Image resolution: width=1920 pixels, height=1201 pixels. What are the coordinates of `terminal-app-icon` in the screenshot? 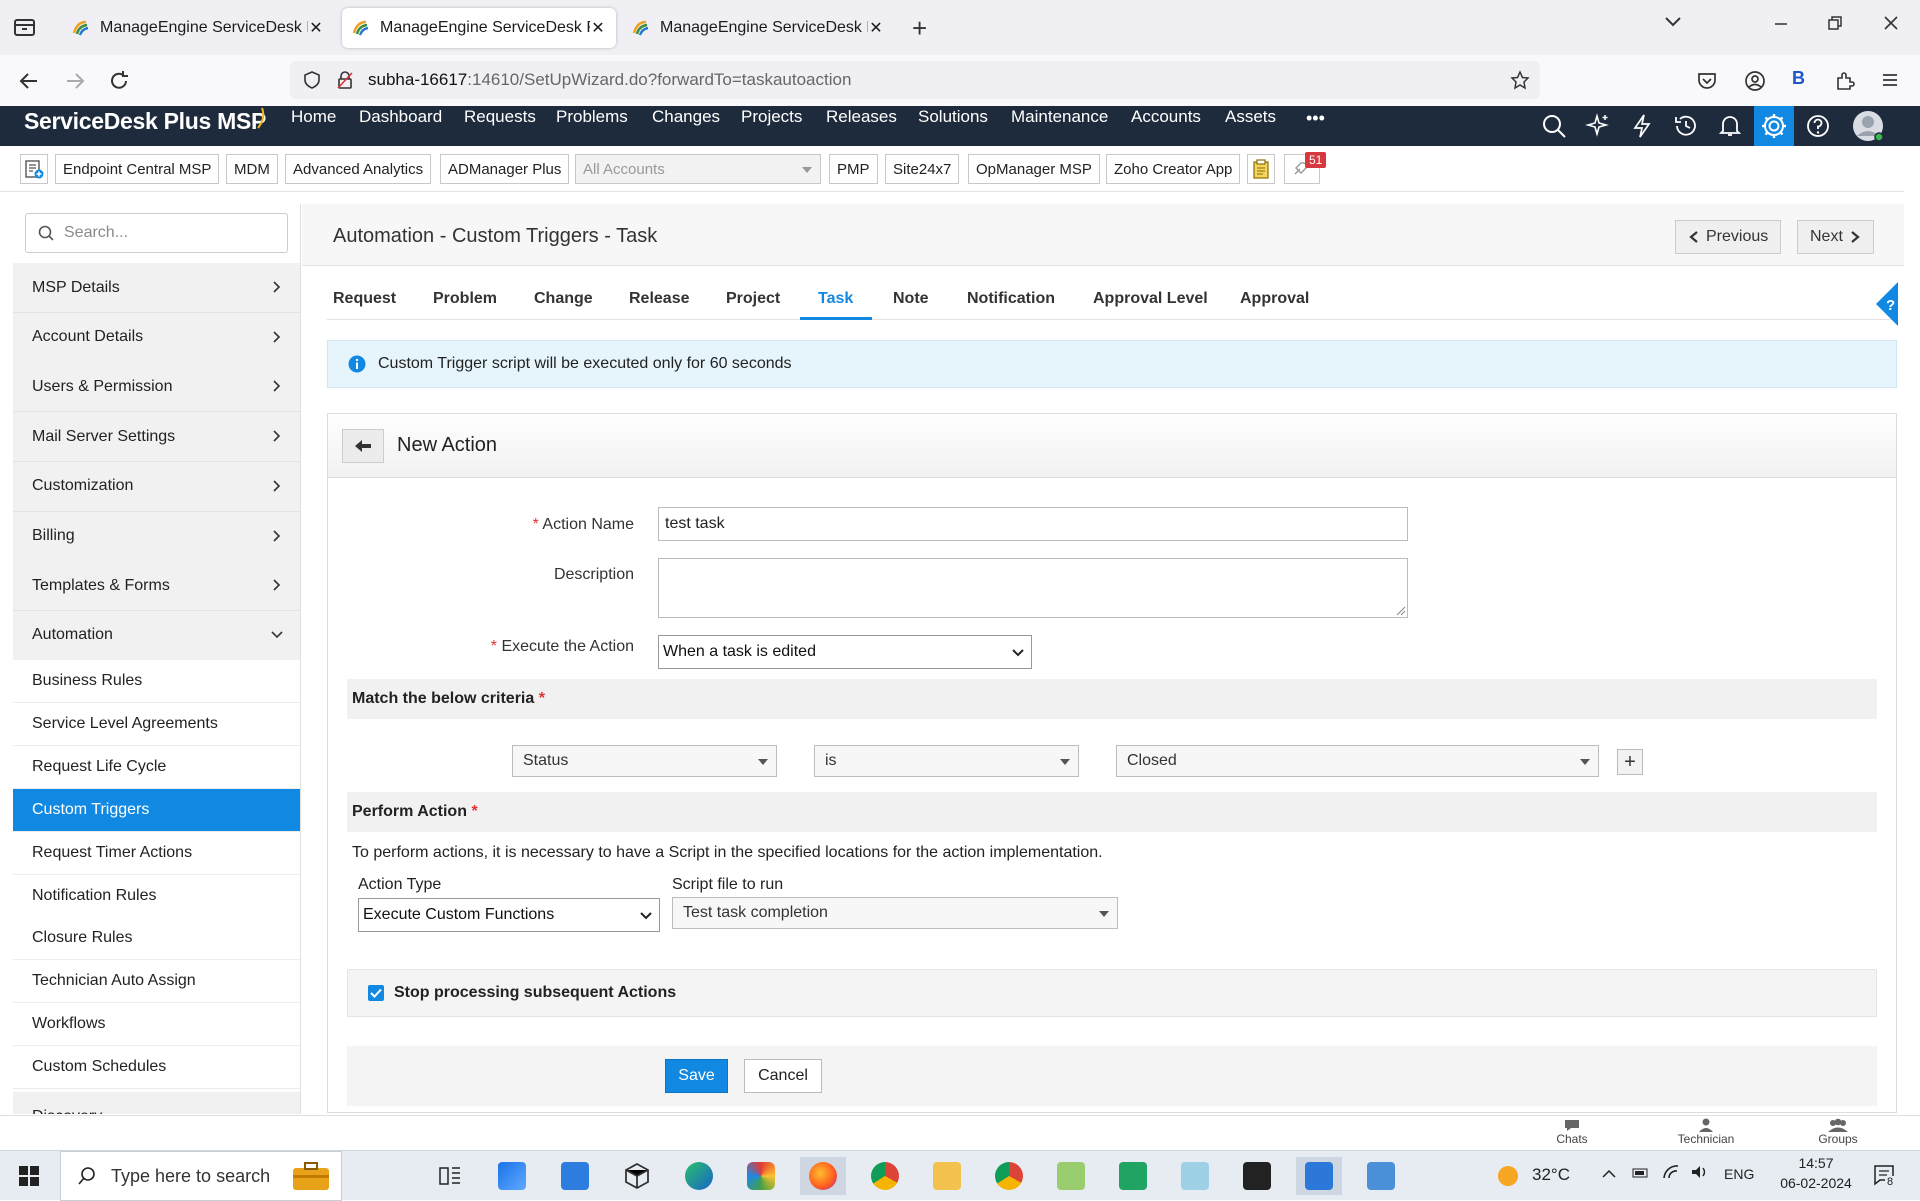 It's located at (1257, 1176).